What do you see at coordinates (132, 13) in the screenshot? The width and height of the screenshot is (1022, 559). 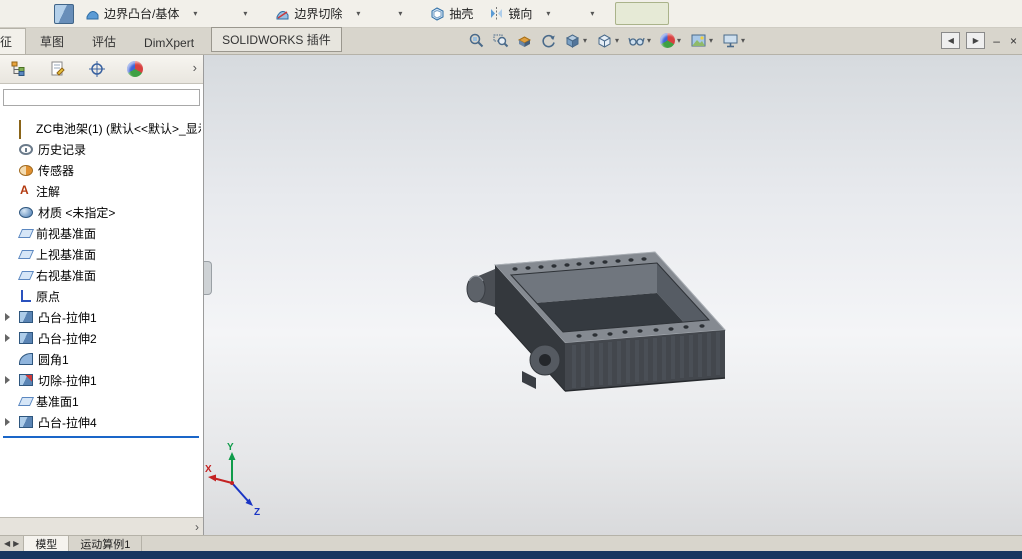 I see `boundary-boss-button: 边界凸台/基体` at bounding box center [132, 13].